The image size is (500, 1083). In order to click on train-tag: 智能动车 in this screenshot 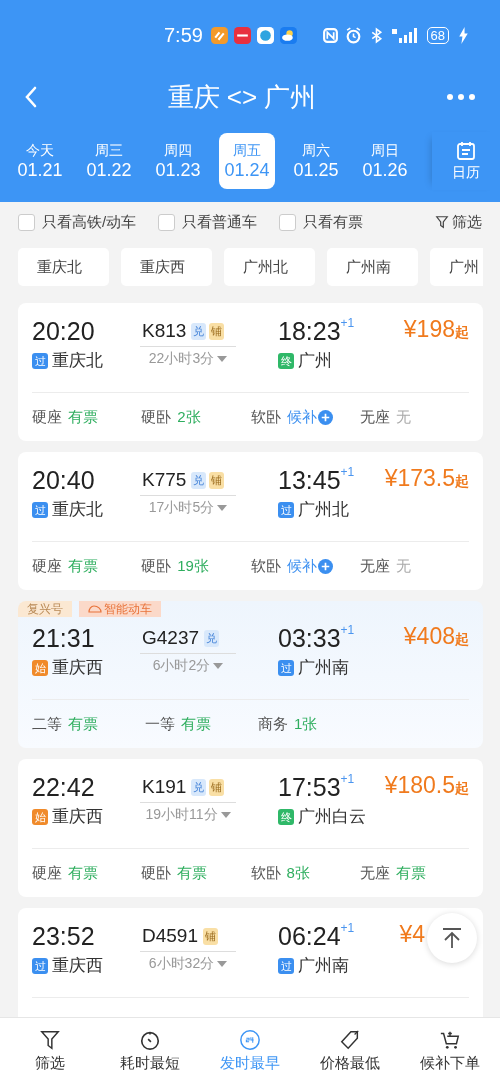, I will do `click(120, 609)`.